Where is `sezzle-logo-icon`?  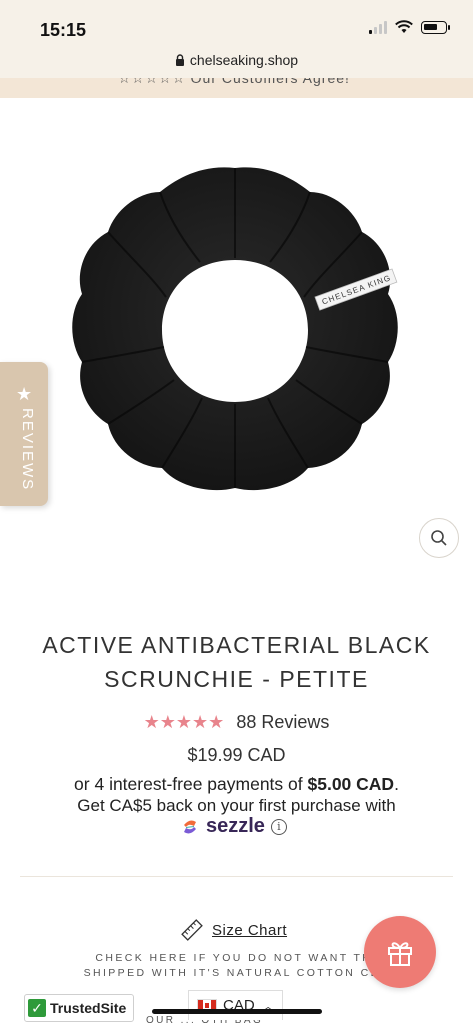 sezzle-logo-icon is located at coordinates (190, 826).